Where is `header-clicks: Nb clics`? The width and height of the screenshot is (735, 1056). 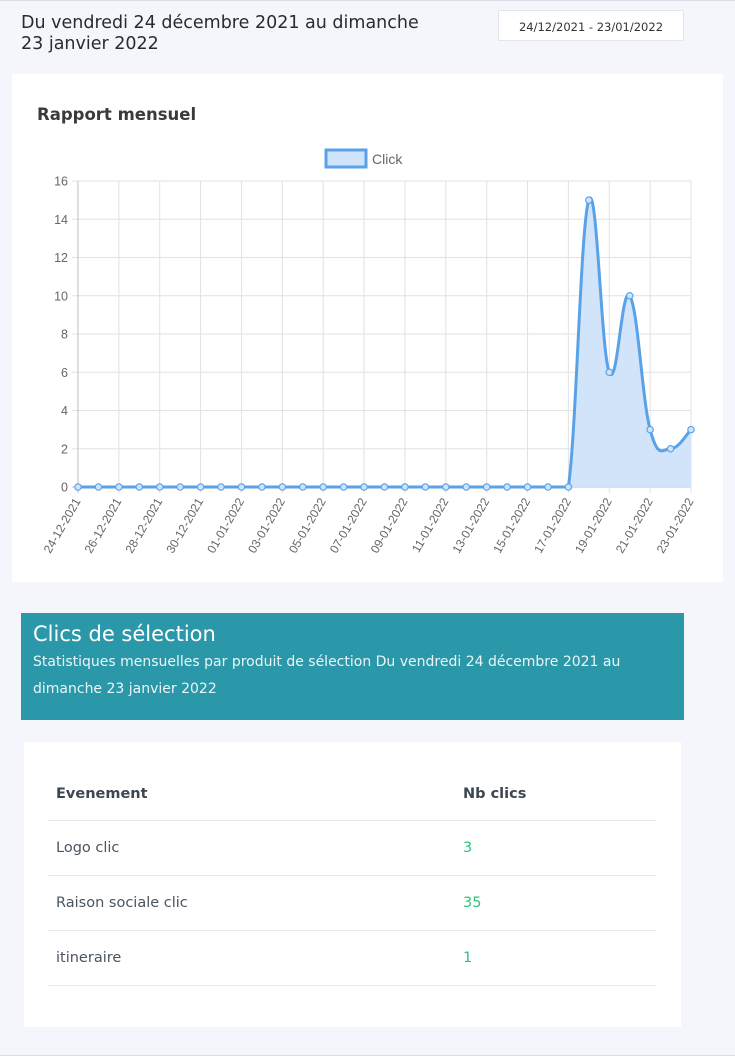
header-clicks: Nb clics is located at coordinates (495, 794).